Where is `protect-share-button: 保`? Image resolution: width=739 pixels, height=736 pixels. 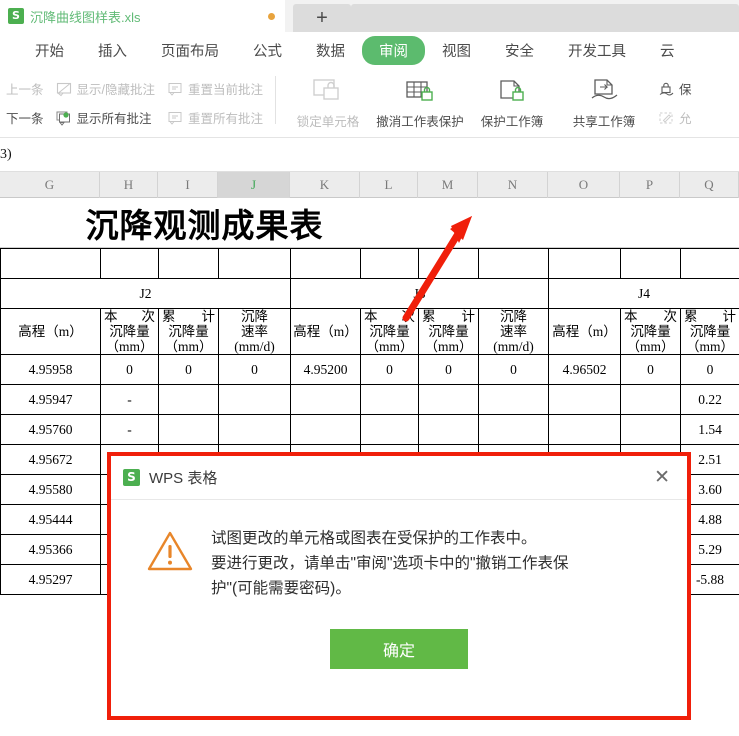
protect-share-button: 保 is located at coordinates (675, 88).